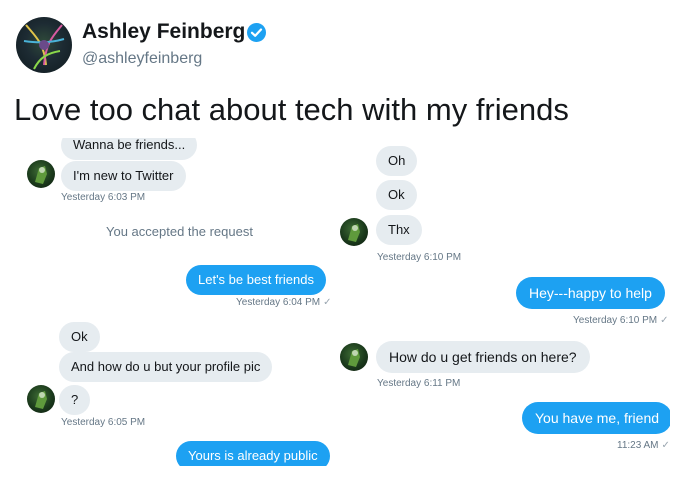 The height and width of the screenshot is (478, 680). Describe the element at coordinates (75, 400) in the screenshot. I see `incoming-message: ?` at that location.